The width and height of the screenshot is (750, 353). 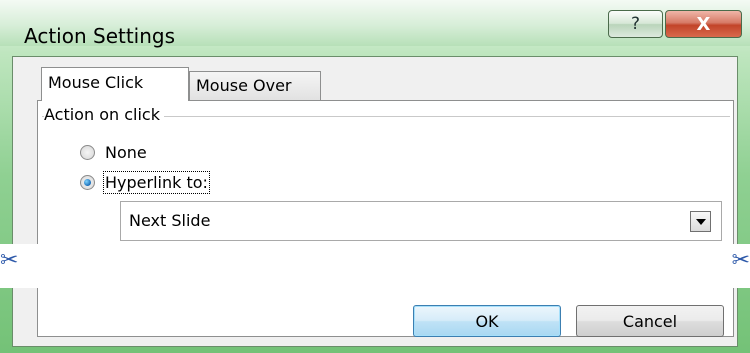 I want to click on close-icon: X, so click(x=703, y=24).